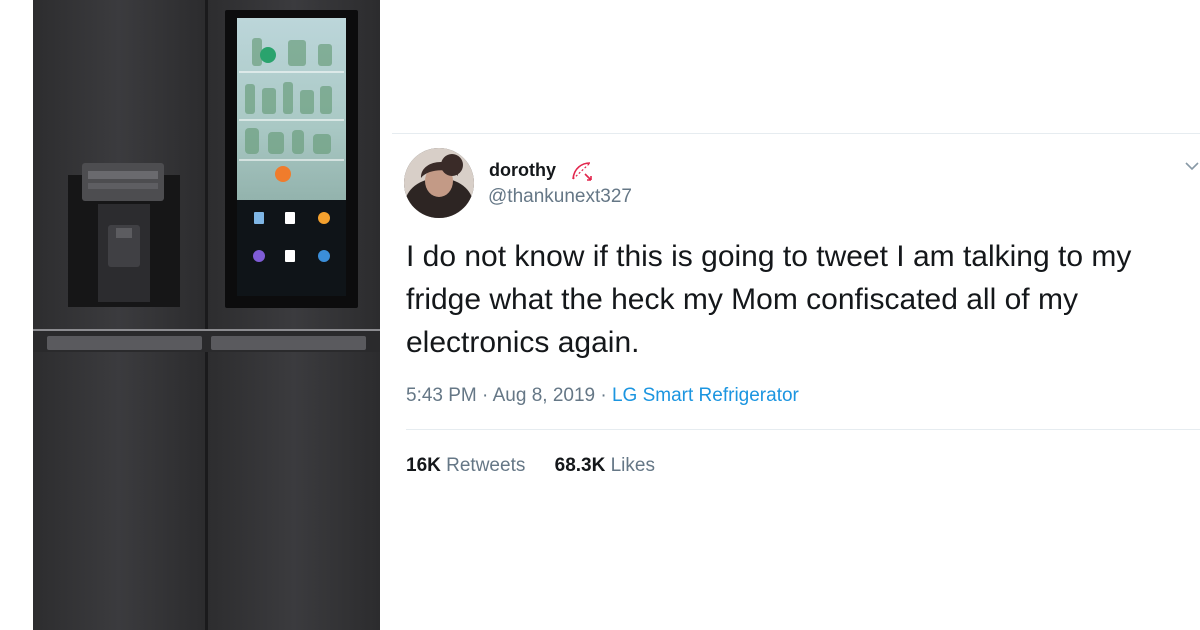 The width and height of the screenshot is (1200, 630). I want to click on avatar, so click(439, 183).